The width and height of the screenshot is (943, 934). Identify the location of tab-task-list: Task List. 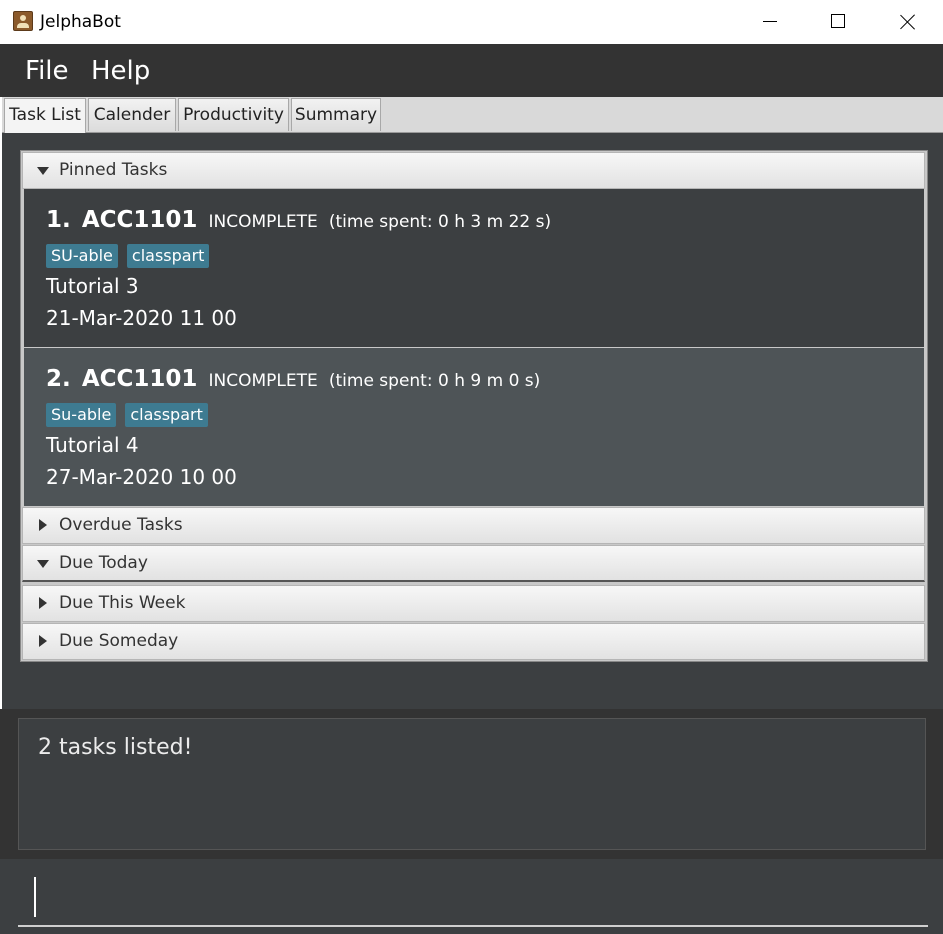
(45, 115).